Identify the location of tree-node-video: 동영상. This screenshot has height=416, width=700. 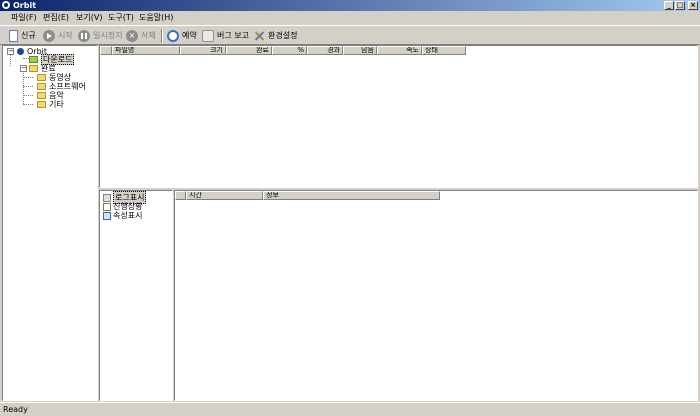
(54, 77).